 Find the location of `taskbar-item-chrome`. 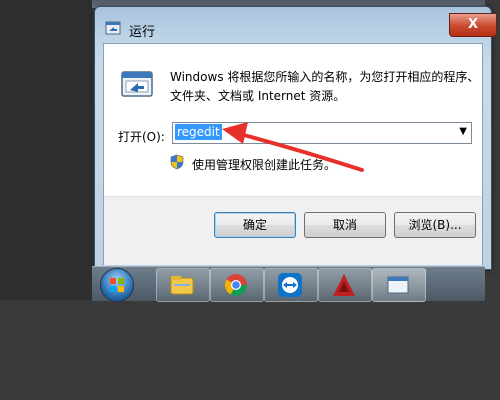

taskbar-item-chrome is located at coordinates (237, 285).